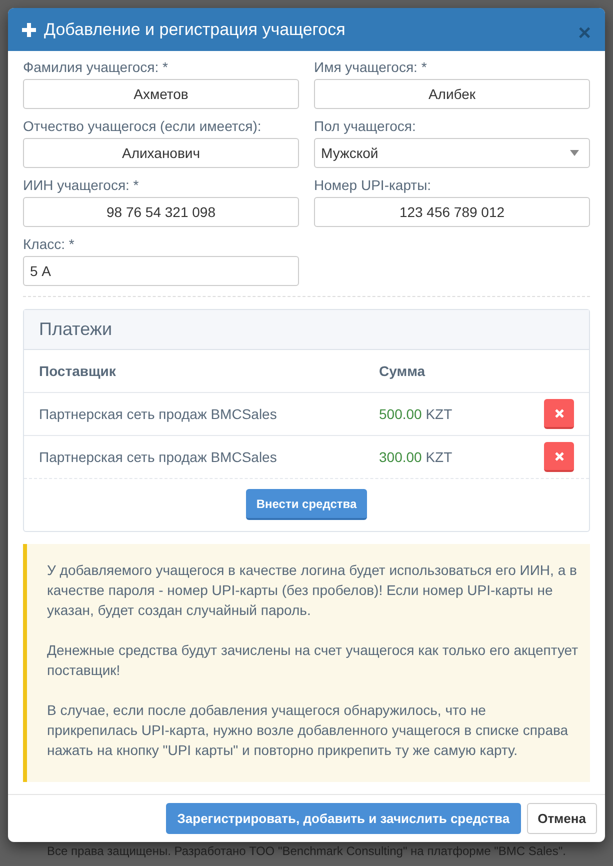  Describe the element at coordinates (308, 730) in the screenshot. I see `notice-text: В случае, если после добавления учащегося обнаружилось, что не прикрепилась UPI-карта, нужно возле добавленного учащегося в списке справа нажать на кнопку "UPI карты" и повторно прикрепить ту же самую карту.` at that location.